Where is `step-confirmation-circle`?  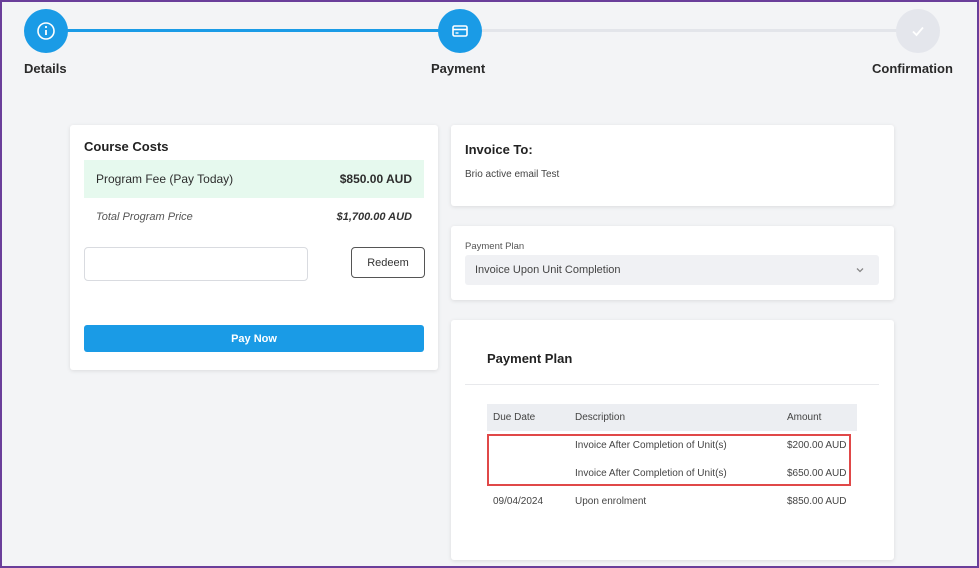
step-confirmation-circle is located at coordinates (918, 31).